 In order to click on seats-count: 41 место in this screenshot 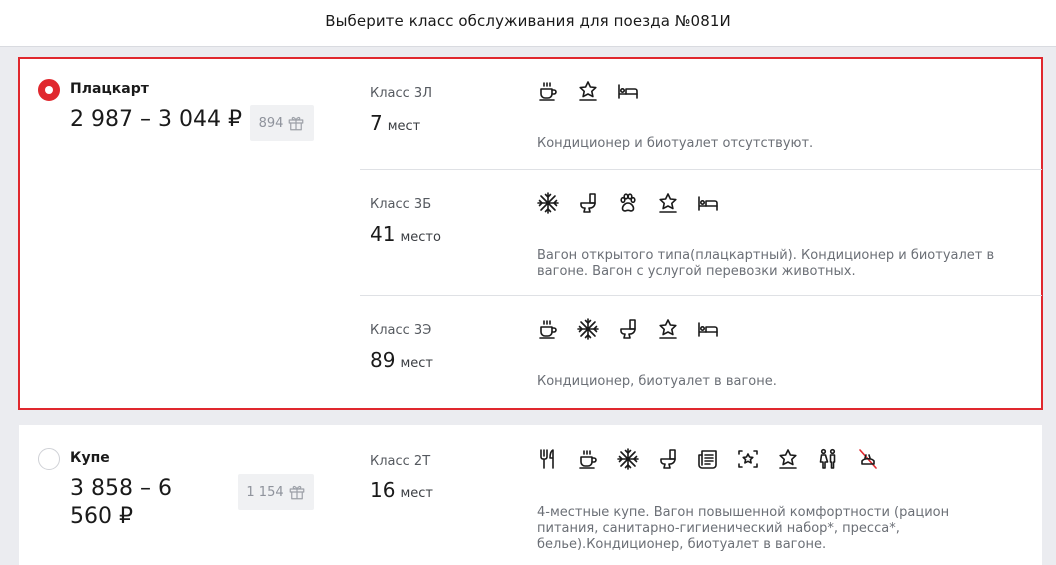, I will do `click(405, 234)`.